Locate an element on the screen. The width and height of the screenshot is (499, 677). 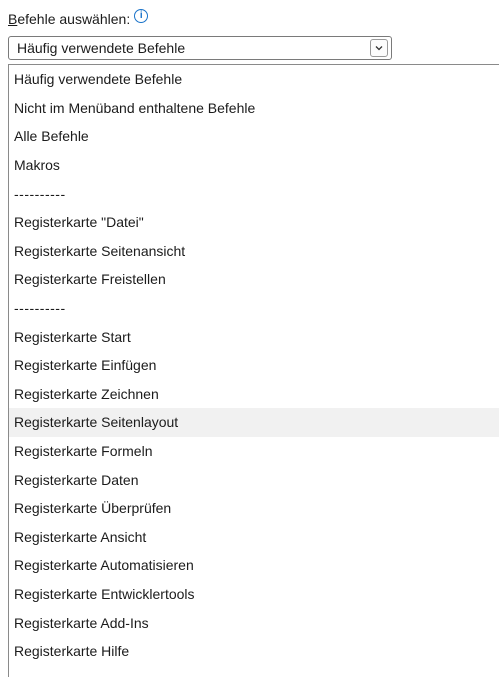
list-option: Nicht im Menüband enthaltene Befehle is located at coordinates (254, 108).